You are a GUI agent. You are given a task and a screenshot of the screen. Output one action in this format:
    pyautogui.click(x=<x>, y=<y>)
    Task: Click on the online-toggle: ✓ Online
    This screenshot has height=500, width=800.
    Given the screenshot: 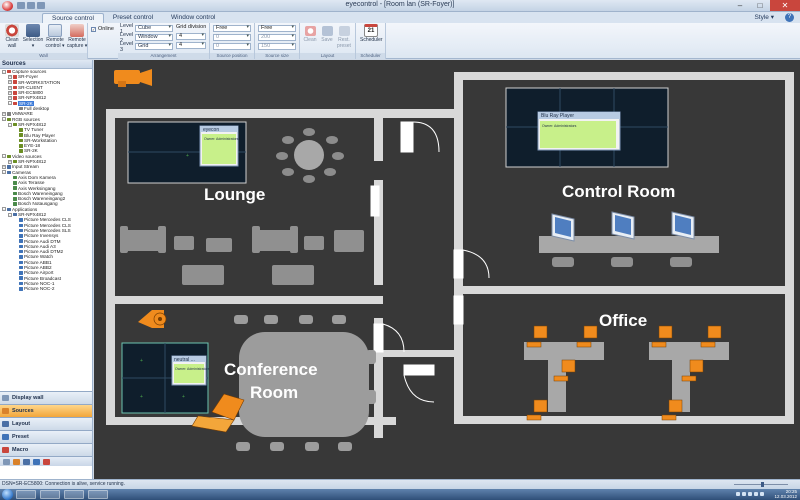 What is the action you would take?
    pyautogui.click(x=102, y=29)
    